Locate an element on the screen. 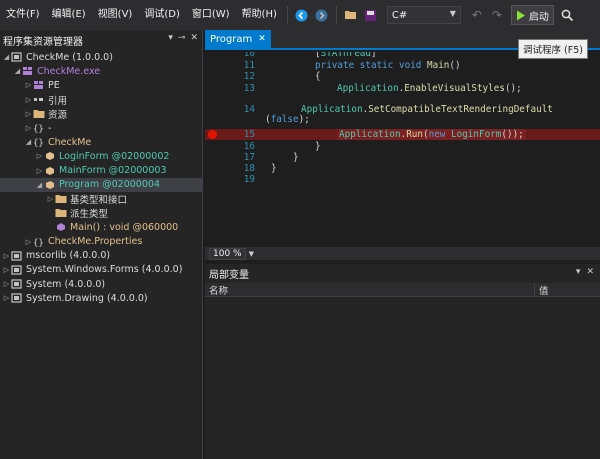 Image resolution: width=600 pixels, height=459 pixels. tree-item-label: CheckMe is located at coordinates (70, 142).